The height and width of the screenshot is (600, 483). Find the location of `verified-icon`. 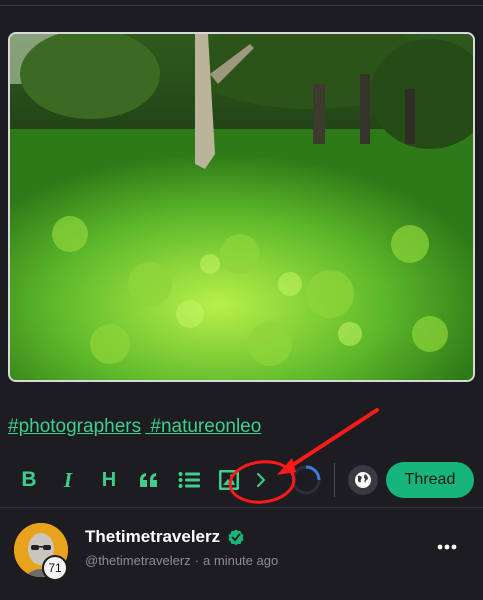

verified-icon is located at coordinates (236, 537).